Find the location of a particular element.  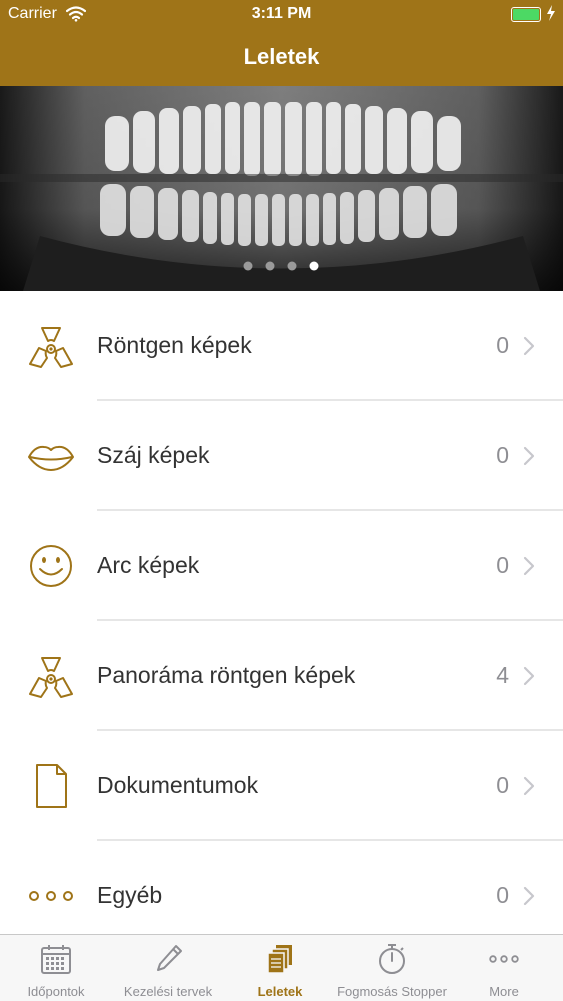

documents-stack-icon is located at coordinates (280, 959).